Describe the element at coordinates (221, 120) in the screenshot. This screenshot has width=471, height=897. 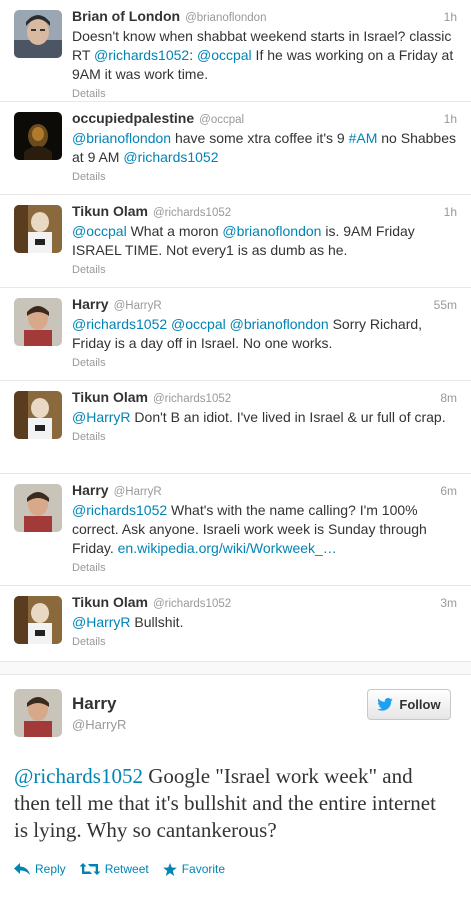
I see `author-handle: @occpal` at that location.